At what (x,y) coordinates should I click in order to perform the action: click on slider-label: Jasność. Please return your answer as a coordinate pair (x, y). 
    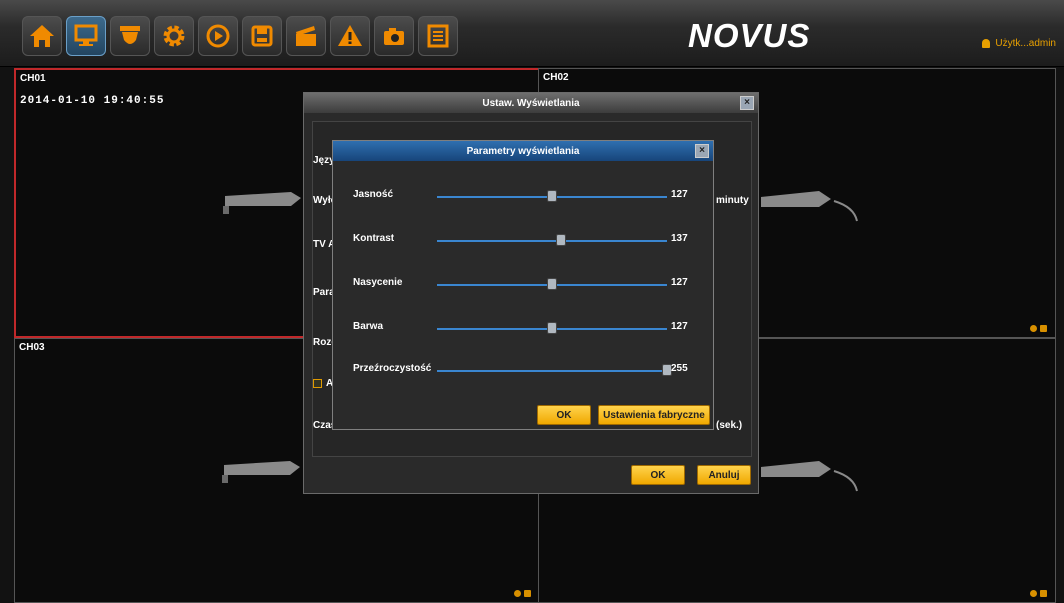
    Looking at the image, I should click on (373, 194).